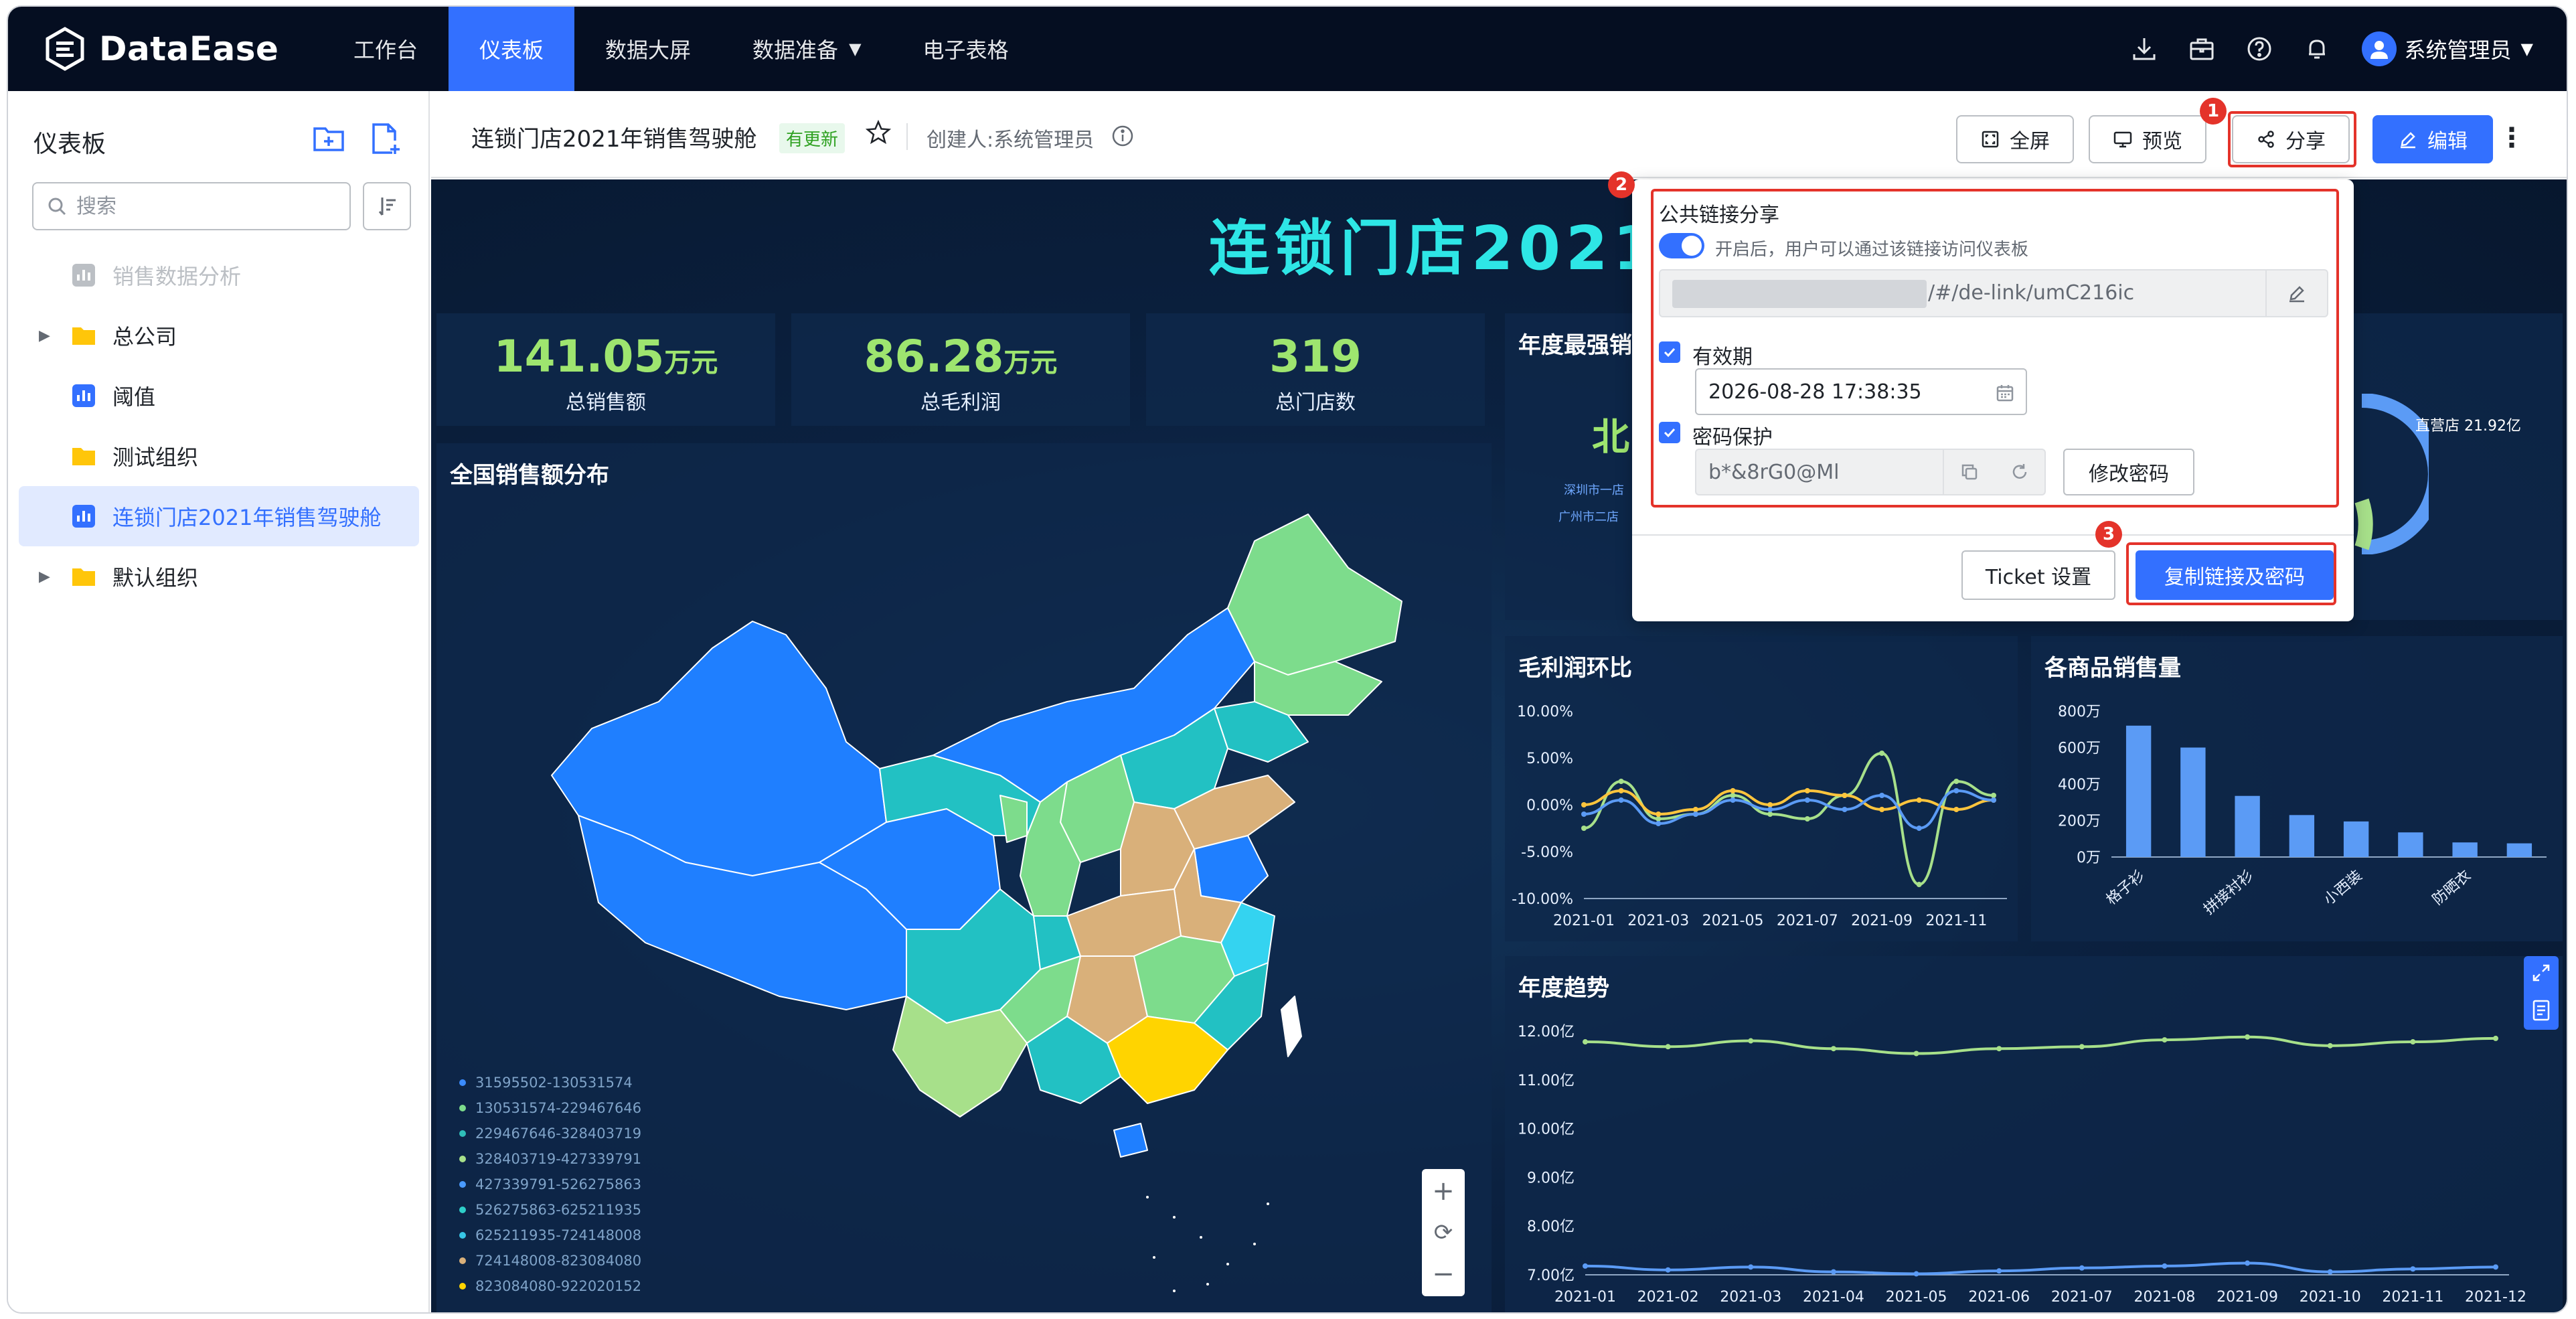 The height and width of the screenshot is (1319, 2576). What do you see at coordinates (1991, 139) in the screenshot?
I see `fullscreen-icon` at bounding box center [1991, 139].